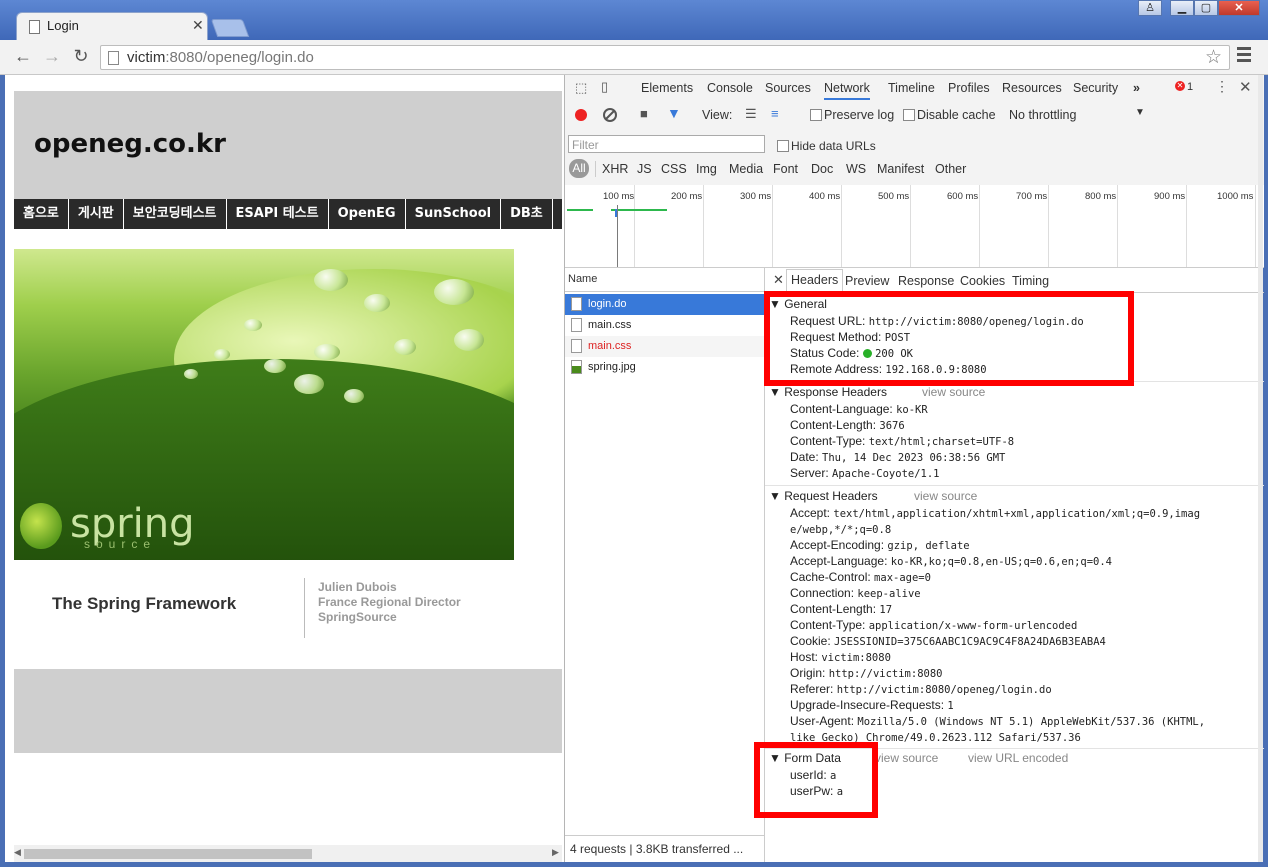  I want to click on throttling-select: No throttling, so click(1042, 115).